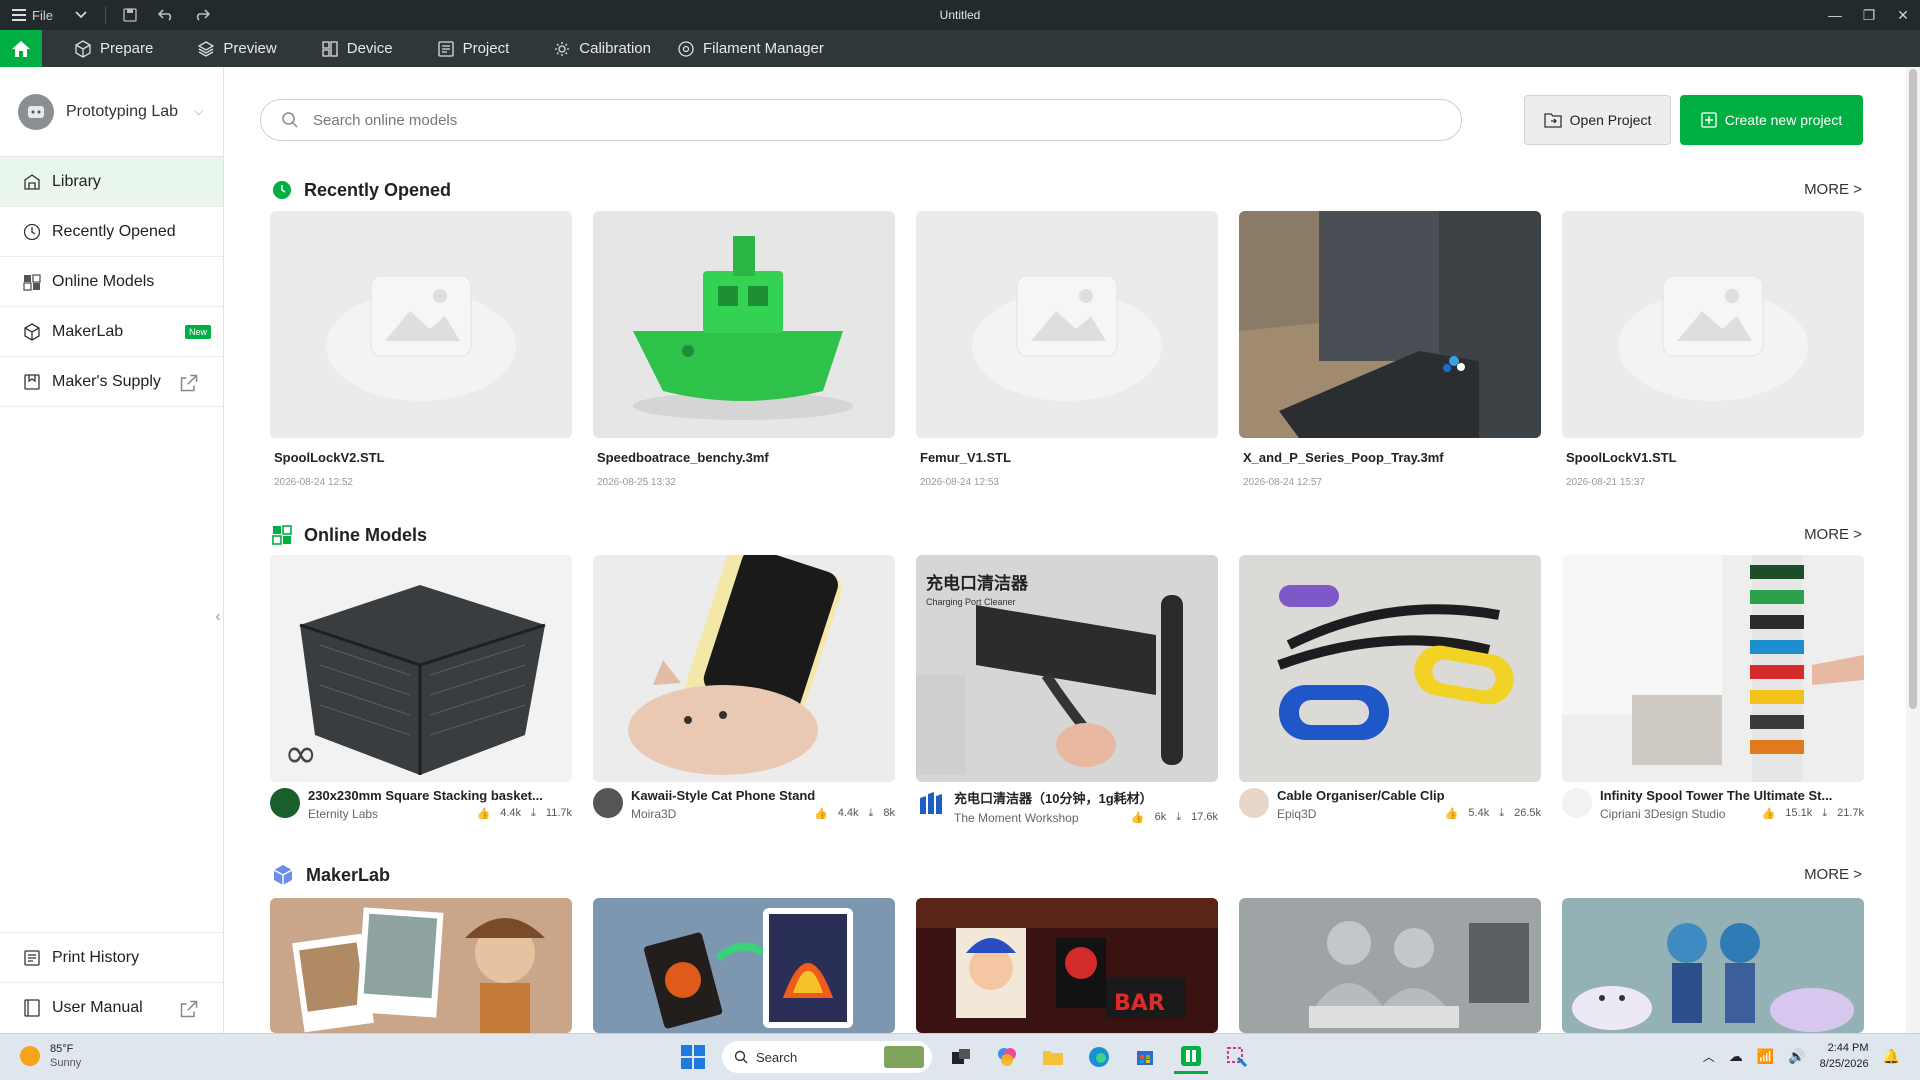 The width and height of the screenshot is (1920, 1080). Describe the element at coordinates (282, 190) in the screenshot. I see `clock-icon` at that location.